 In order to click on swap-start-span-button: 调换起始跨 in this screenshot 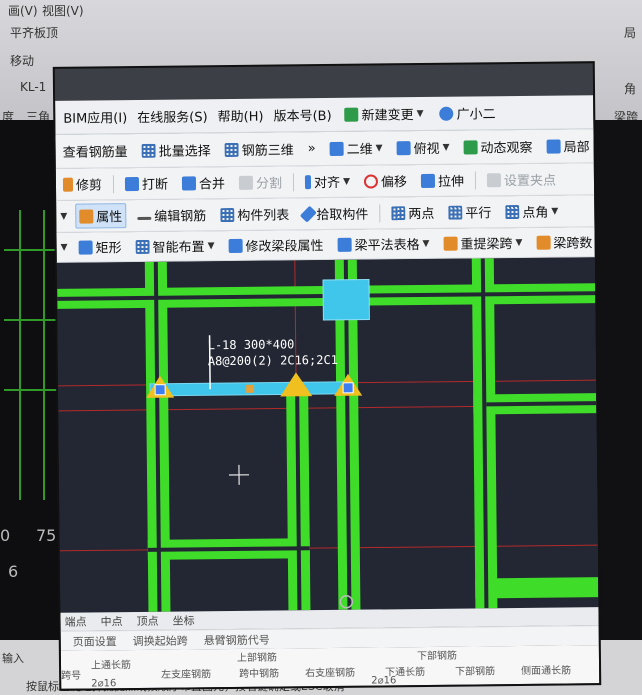, I will do `click(160, 640)`.